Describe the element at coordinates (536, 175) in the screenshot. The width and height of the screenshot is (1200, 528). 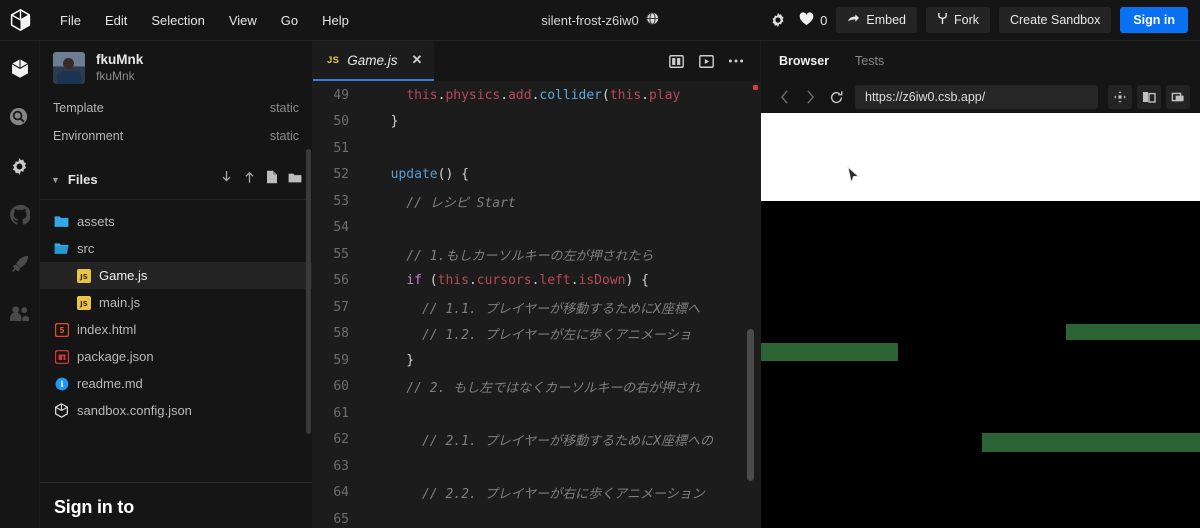
I see `code-line: 52 update() {` at that location.